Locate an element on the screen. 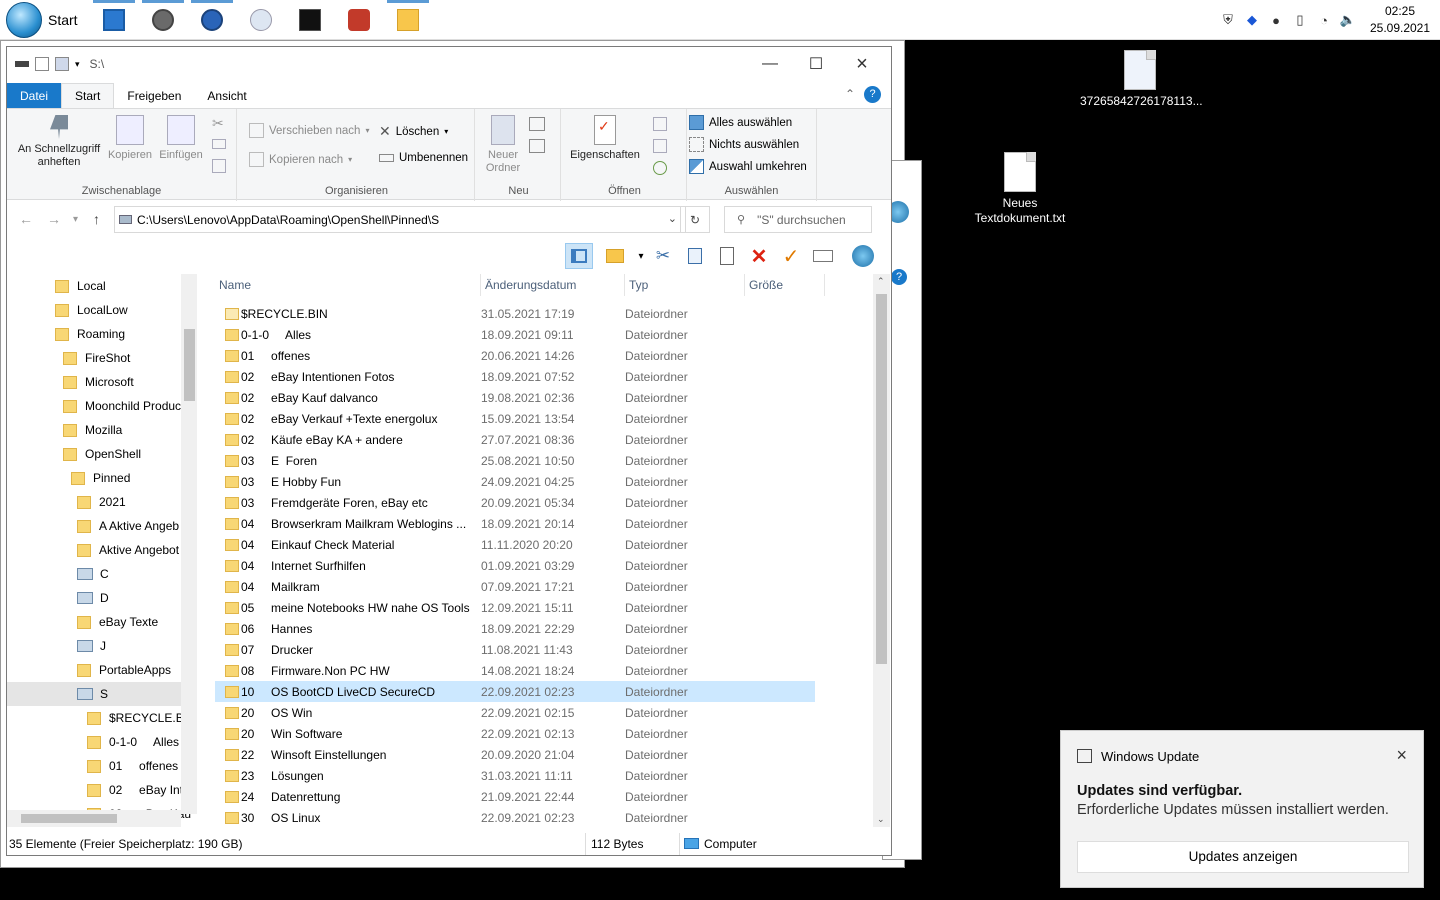 The image size is (1440, 900). back-icon: ← is located at coordinates (26, 219).